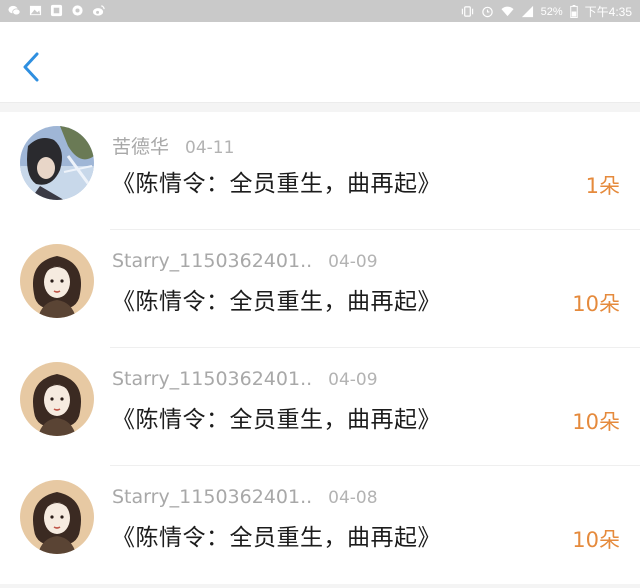 The width and height of the screenshot is (640, 588). Describe the element at coordinates (35, 10) in the screenshot. I see `image-icon` at that location.